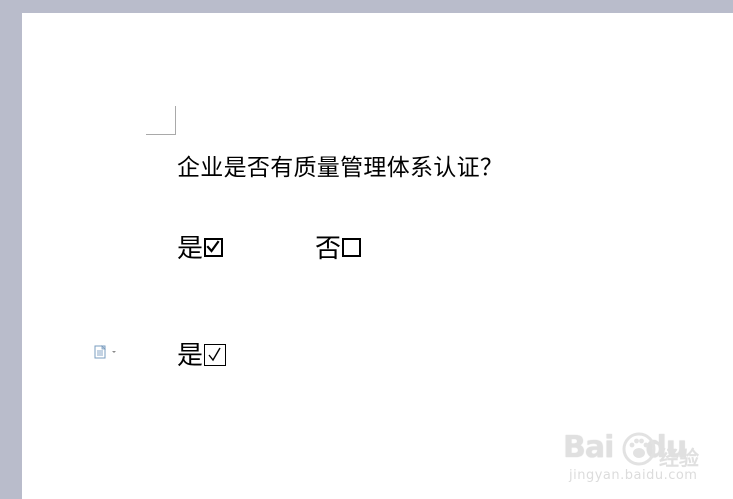 This screenshot has width=733, height=499. Describe the element at coordinates (190, 248) in the screenshot. I see `option-yes-label: 是` at that location.